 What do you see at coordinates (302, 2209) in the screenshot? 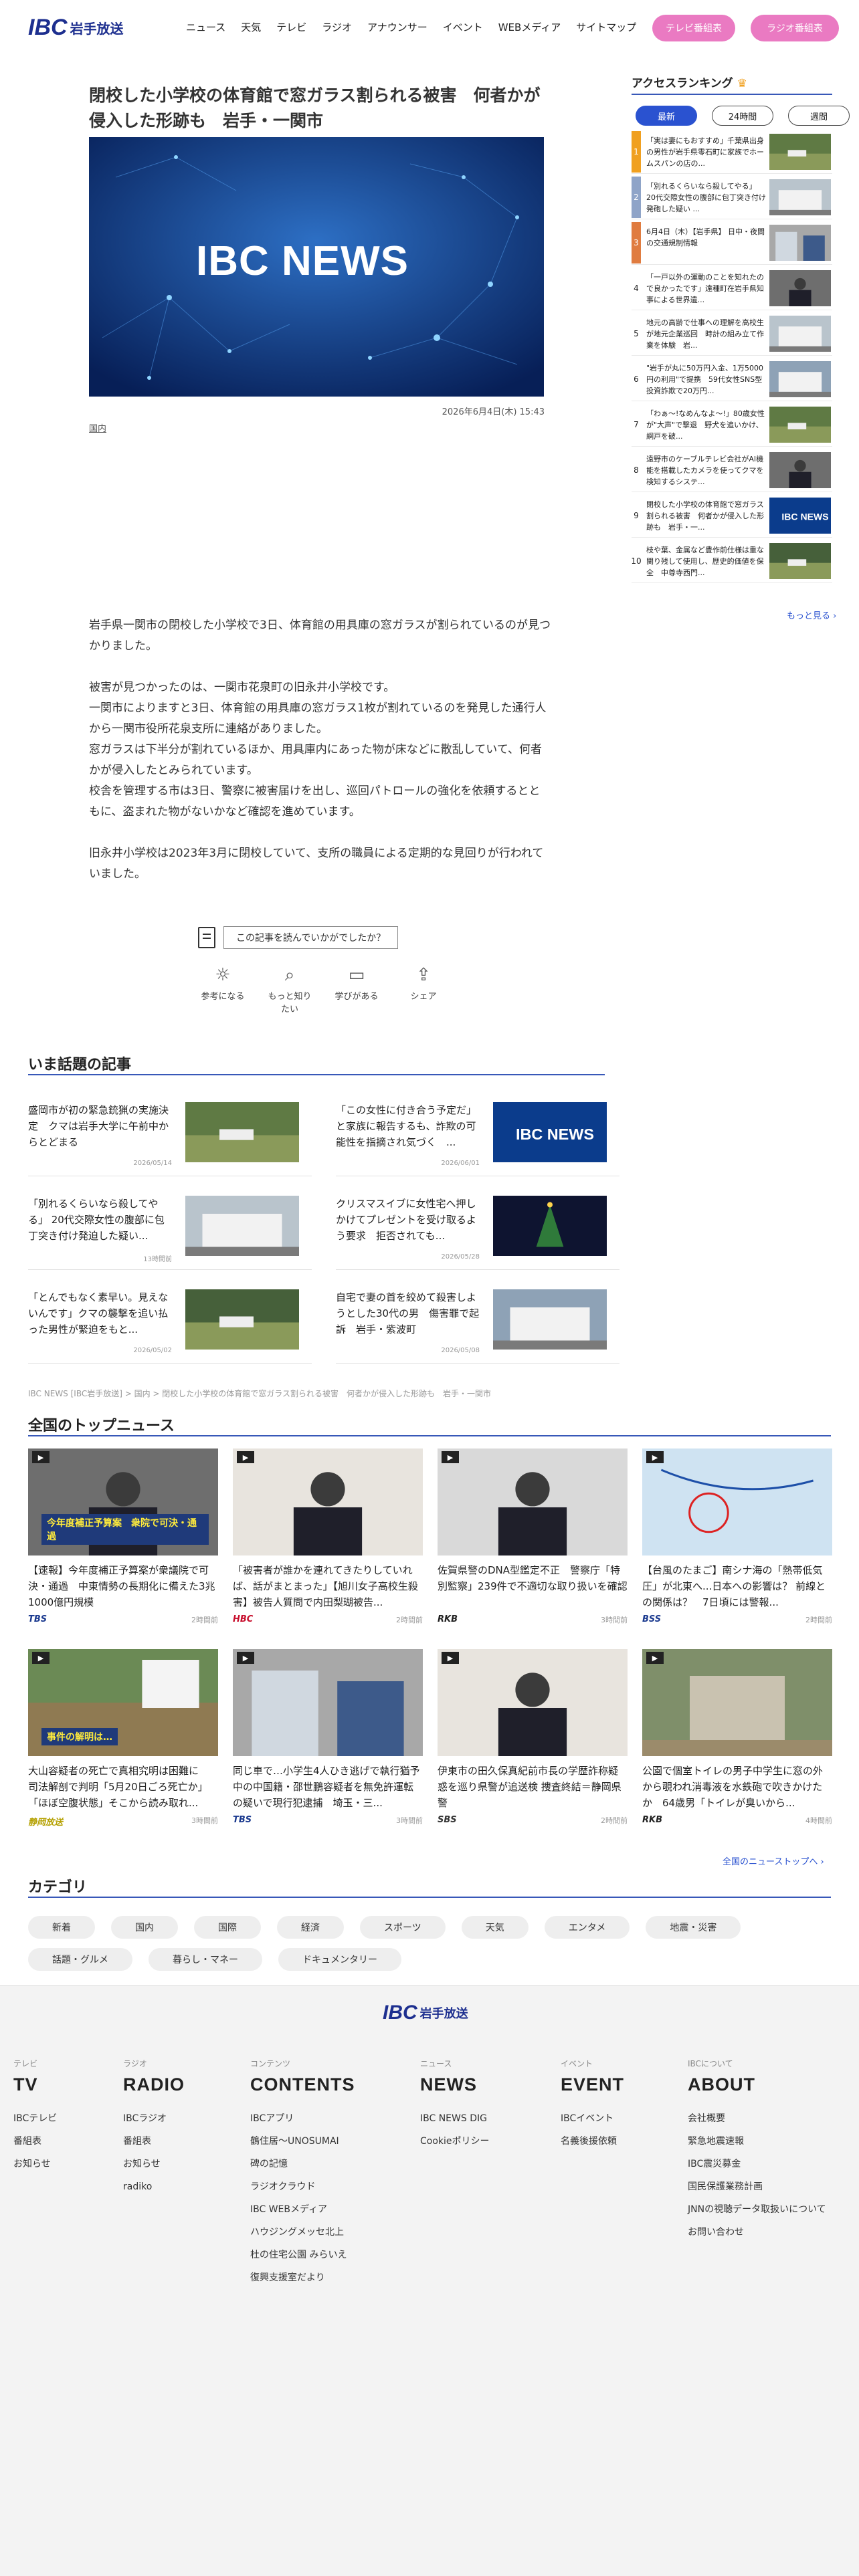
I see `footer-link: IBC WEBメディア` at bounding box center [302, 2209].